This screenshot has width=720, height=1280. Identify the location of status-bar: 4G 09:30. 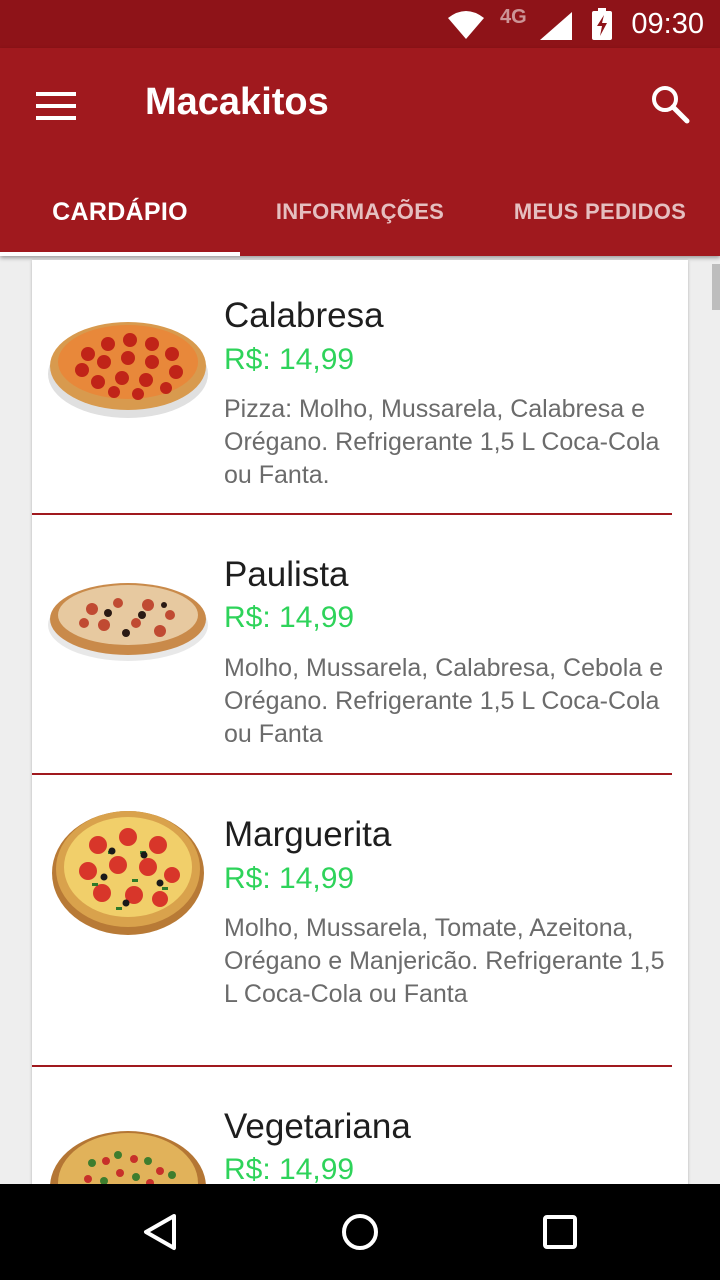
(360, 24).